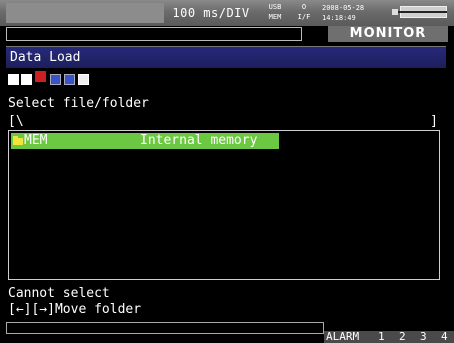  I want to click on status-field, so click(154, 34).